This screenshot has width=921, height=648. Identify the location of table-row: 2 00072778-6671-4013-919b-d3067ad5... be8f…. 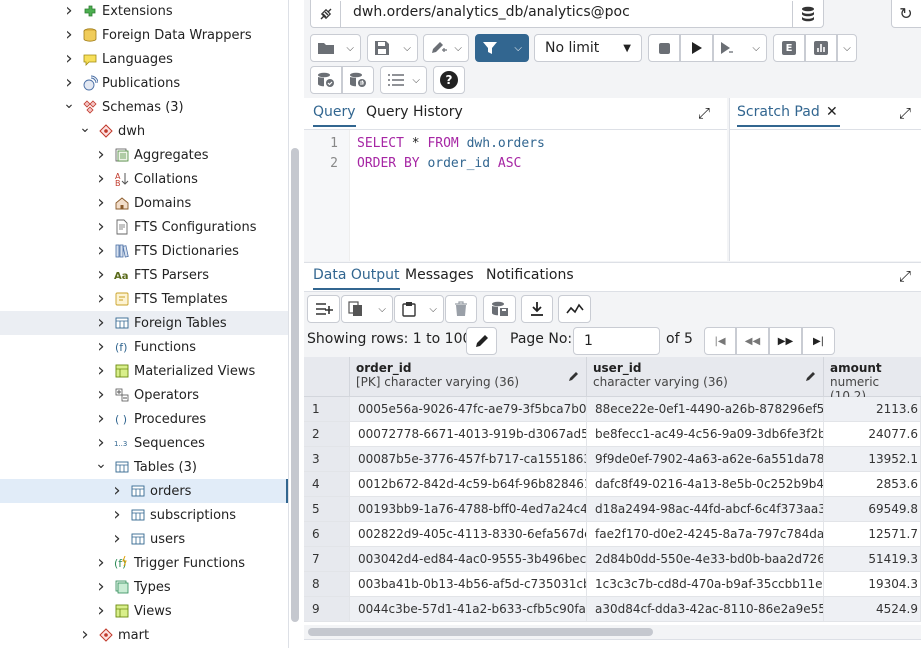
(612, 434).